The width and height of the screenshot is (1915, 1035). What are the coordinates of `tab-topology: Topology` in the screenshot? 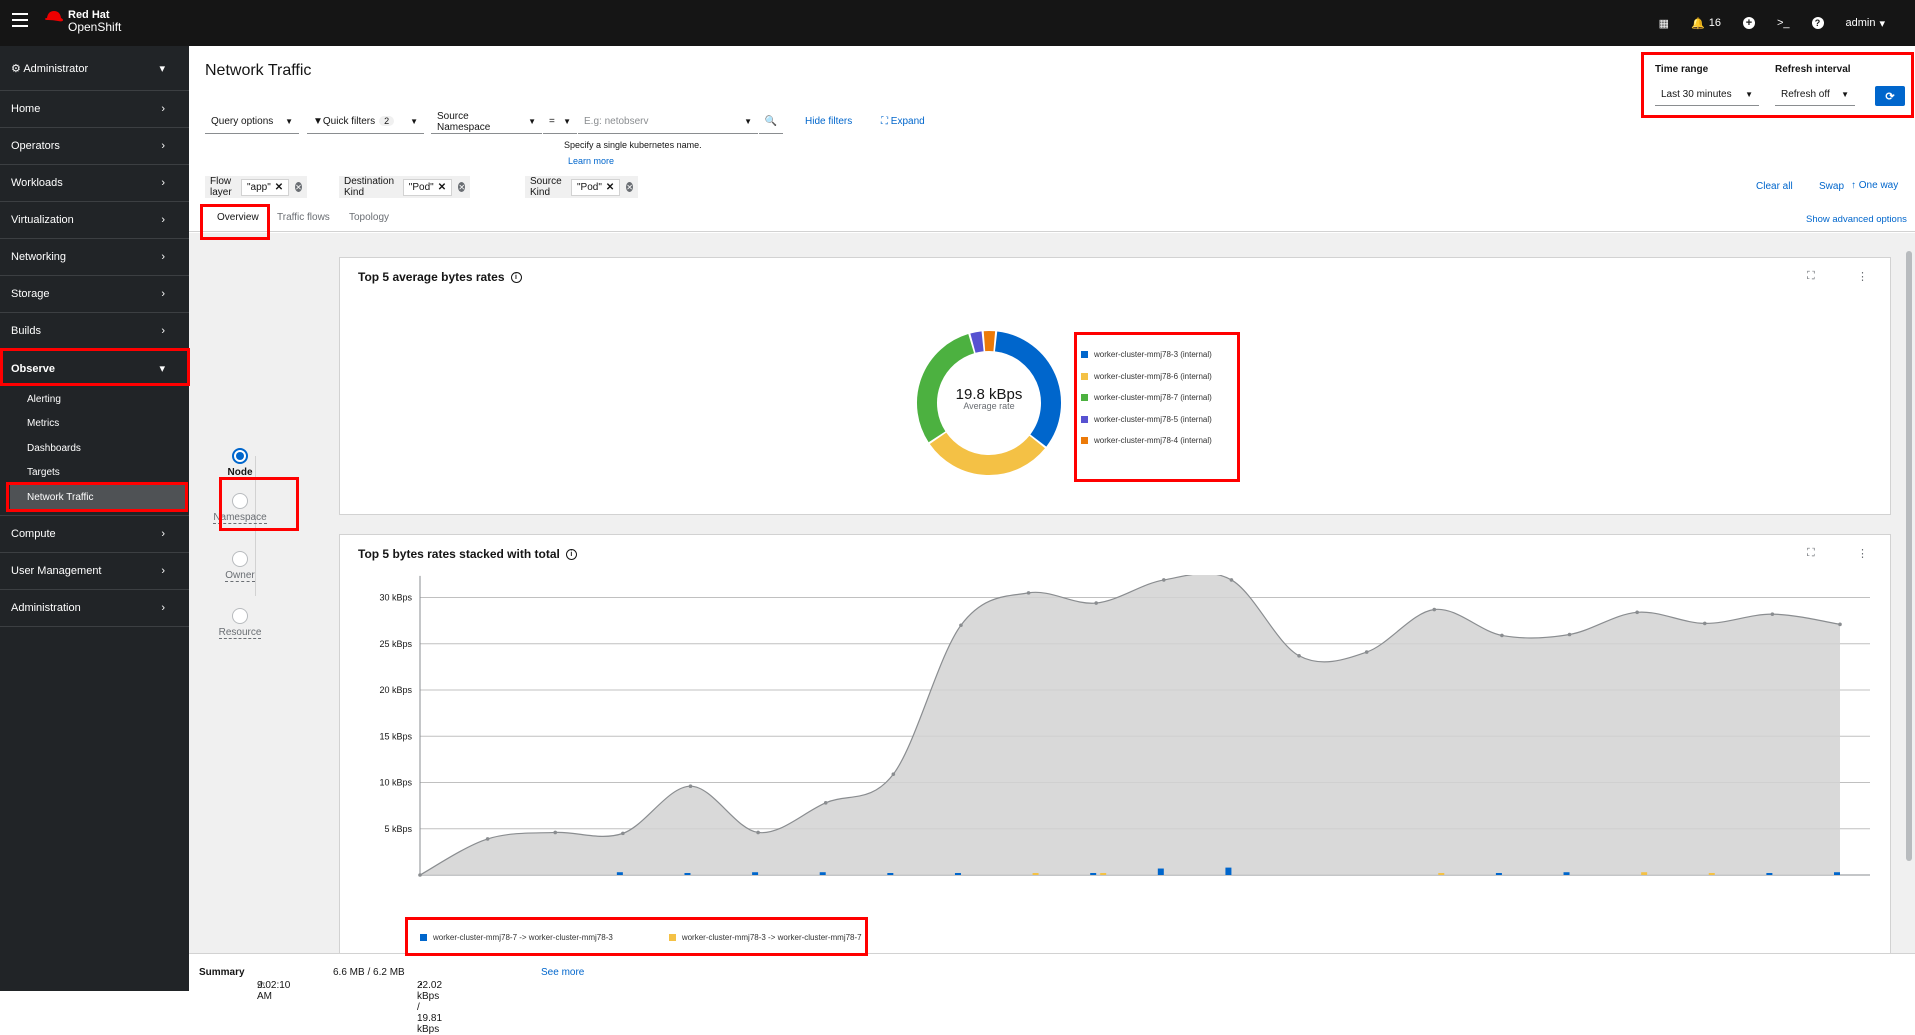 It's located at (369, 217).